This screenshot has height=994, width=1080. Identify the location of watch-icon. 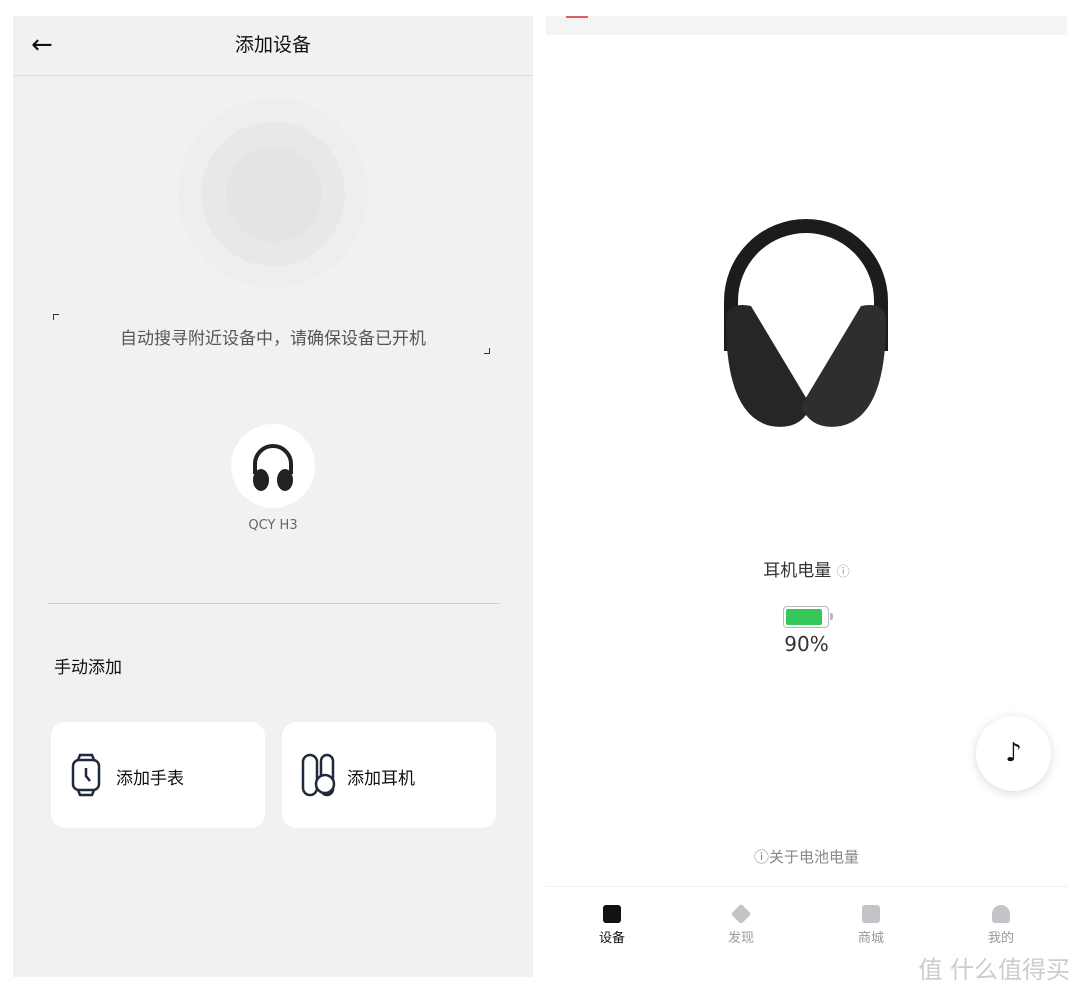
(86, 775).